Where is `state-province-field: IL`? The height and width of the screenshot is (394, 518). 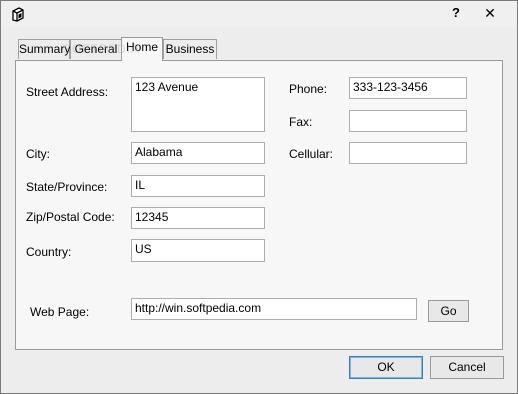
state-province-field: IL is located at coordinates (198, 186).